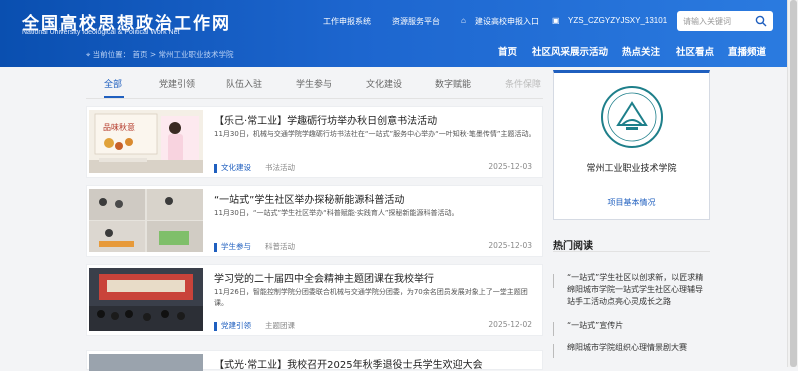 This screenshot has width=798, height=371. Describe the element at coordinates (695, 51) in the screenshot. I see `nav-community-highlights: 社区看点` at that location.